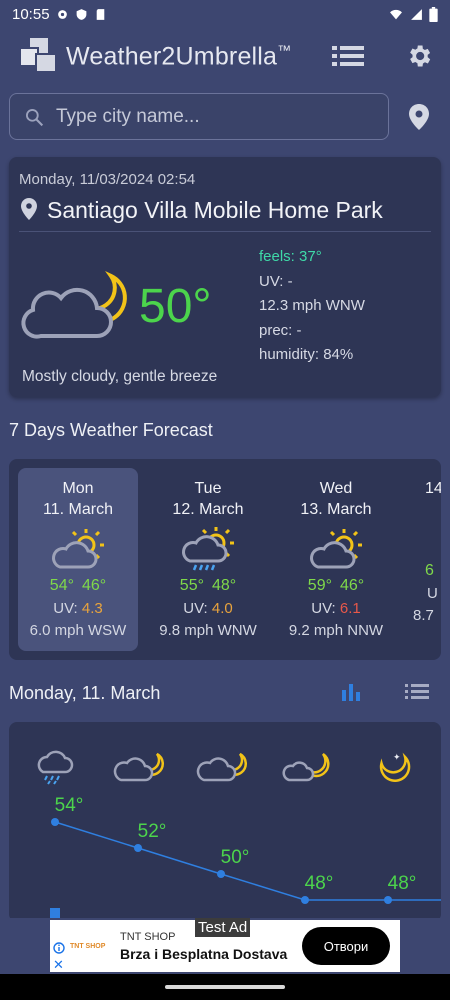  What do you see at coordinates (346, 946) in the screenshot?
I see `ad-open-button: Отвори` at bounding box center [346, 946].